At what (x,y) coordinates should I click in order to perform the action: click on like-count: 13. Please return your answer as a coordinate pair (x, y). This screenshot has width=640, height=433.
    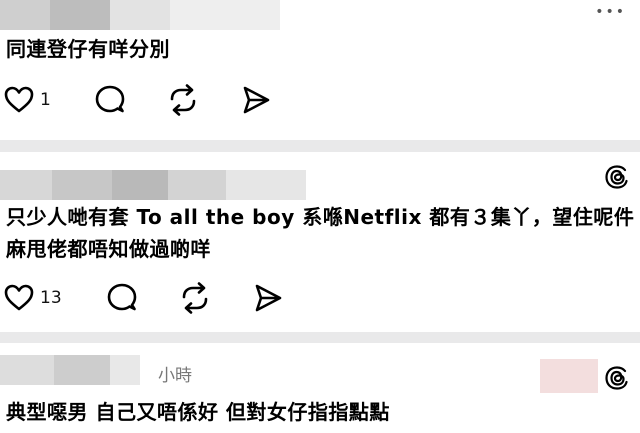
    Looking at the image, I should click on (51, 298).